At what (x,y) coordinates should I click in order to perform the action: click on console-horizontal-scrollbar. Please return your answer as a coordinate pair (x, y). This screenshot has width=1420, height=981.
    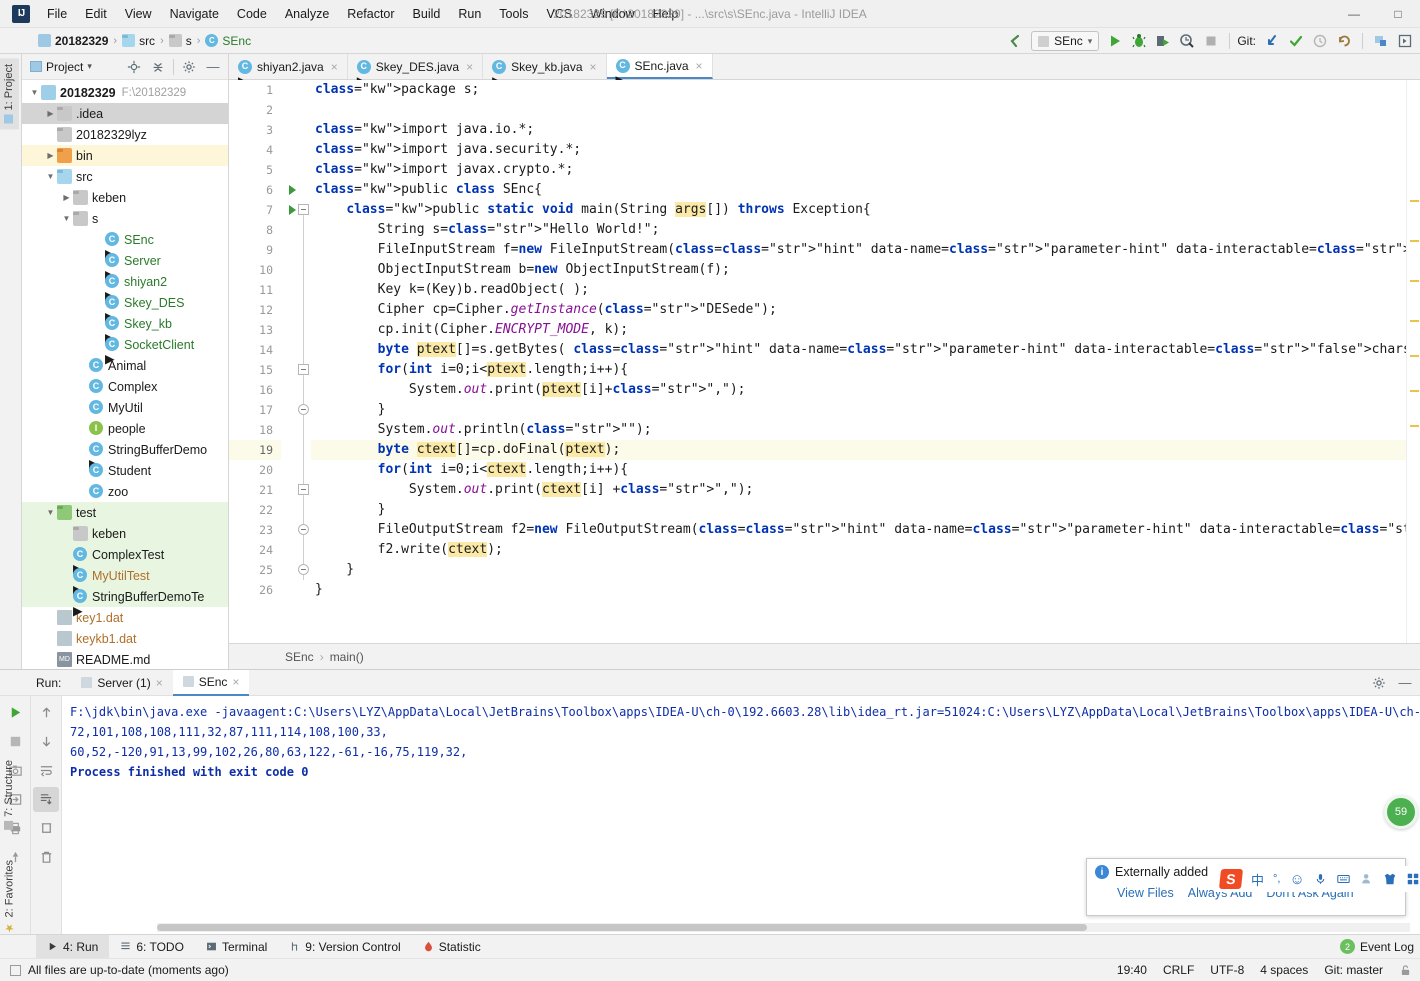
    Looking at the image, I should click on (783, 927).